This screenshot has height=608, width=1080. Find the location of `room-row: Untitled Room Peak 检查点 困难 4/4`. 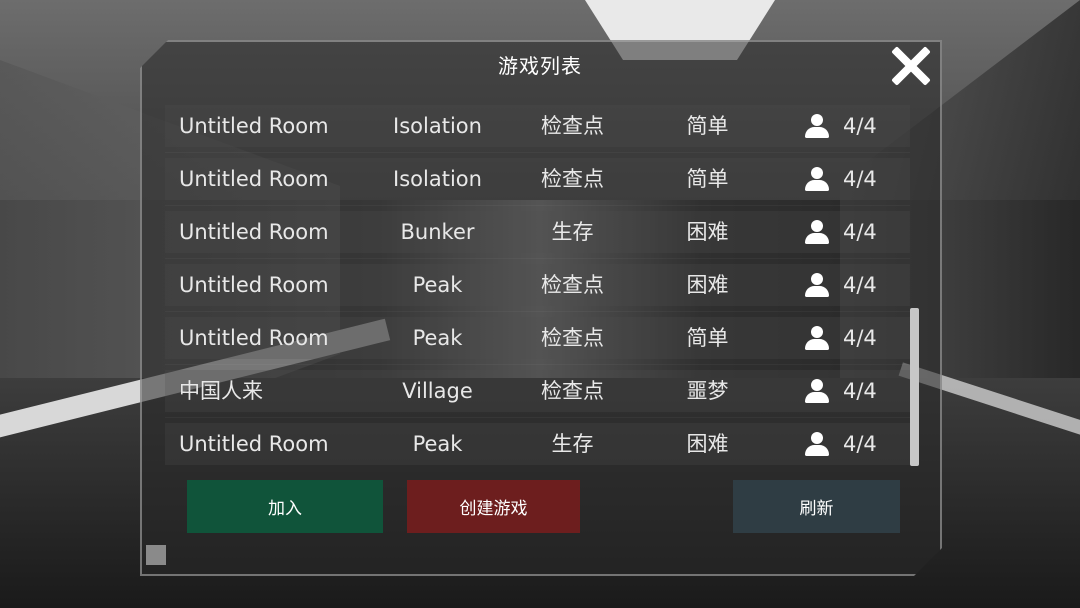

room-row: Untitled Room Peak 检查点 困难 4/4 is located at coordinates (537, 285).